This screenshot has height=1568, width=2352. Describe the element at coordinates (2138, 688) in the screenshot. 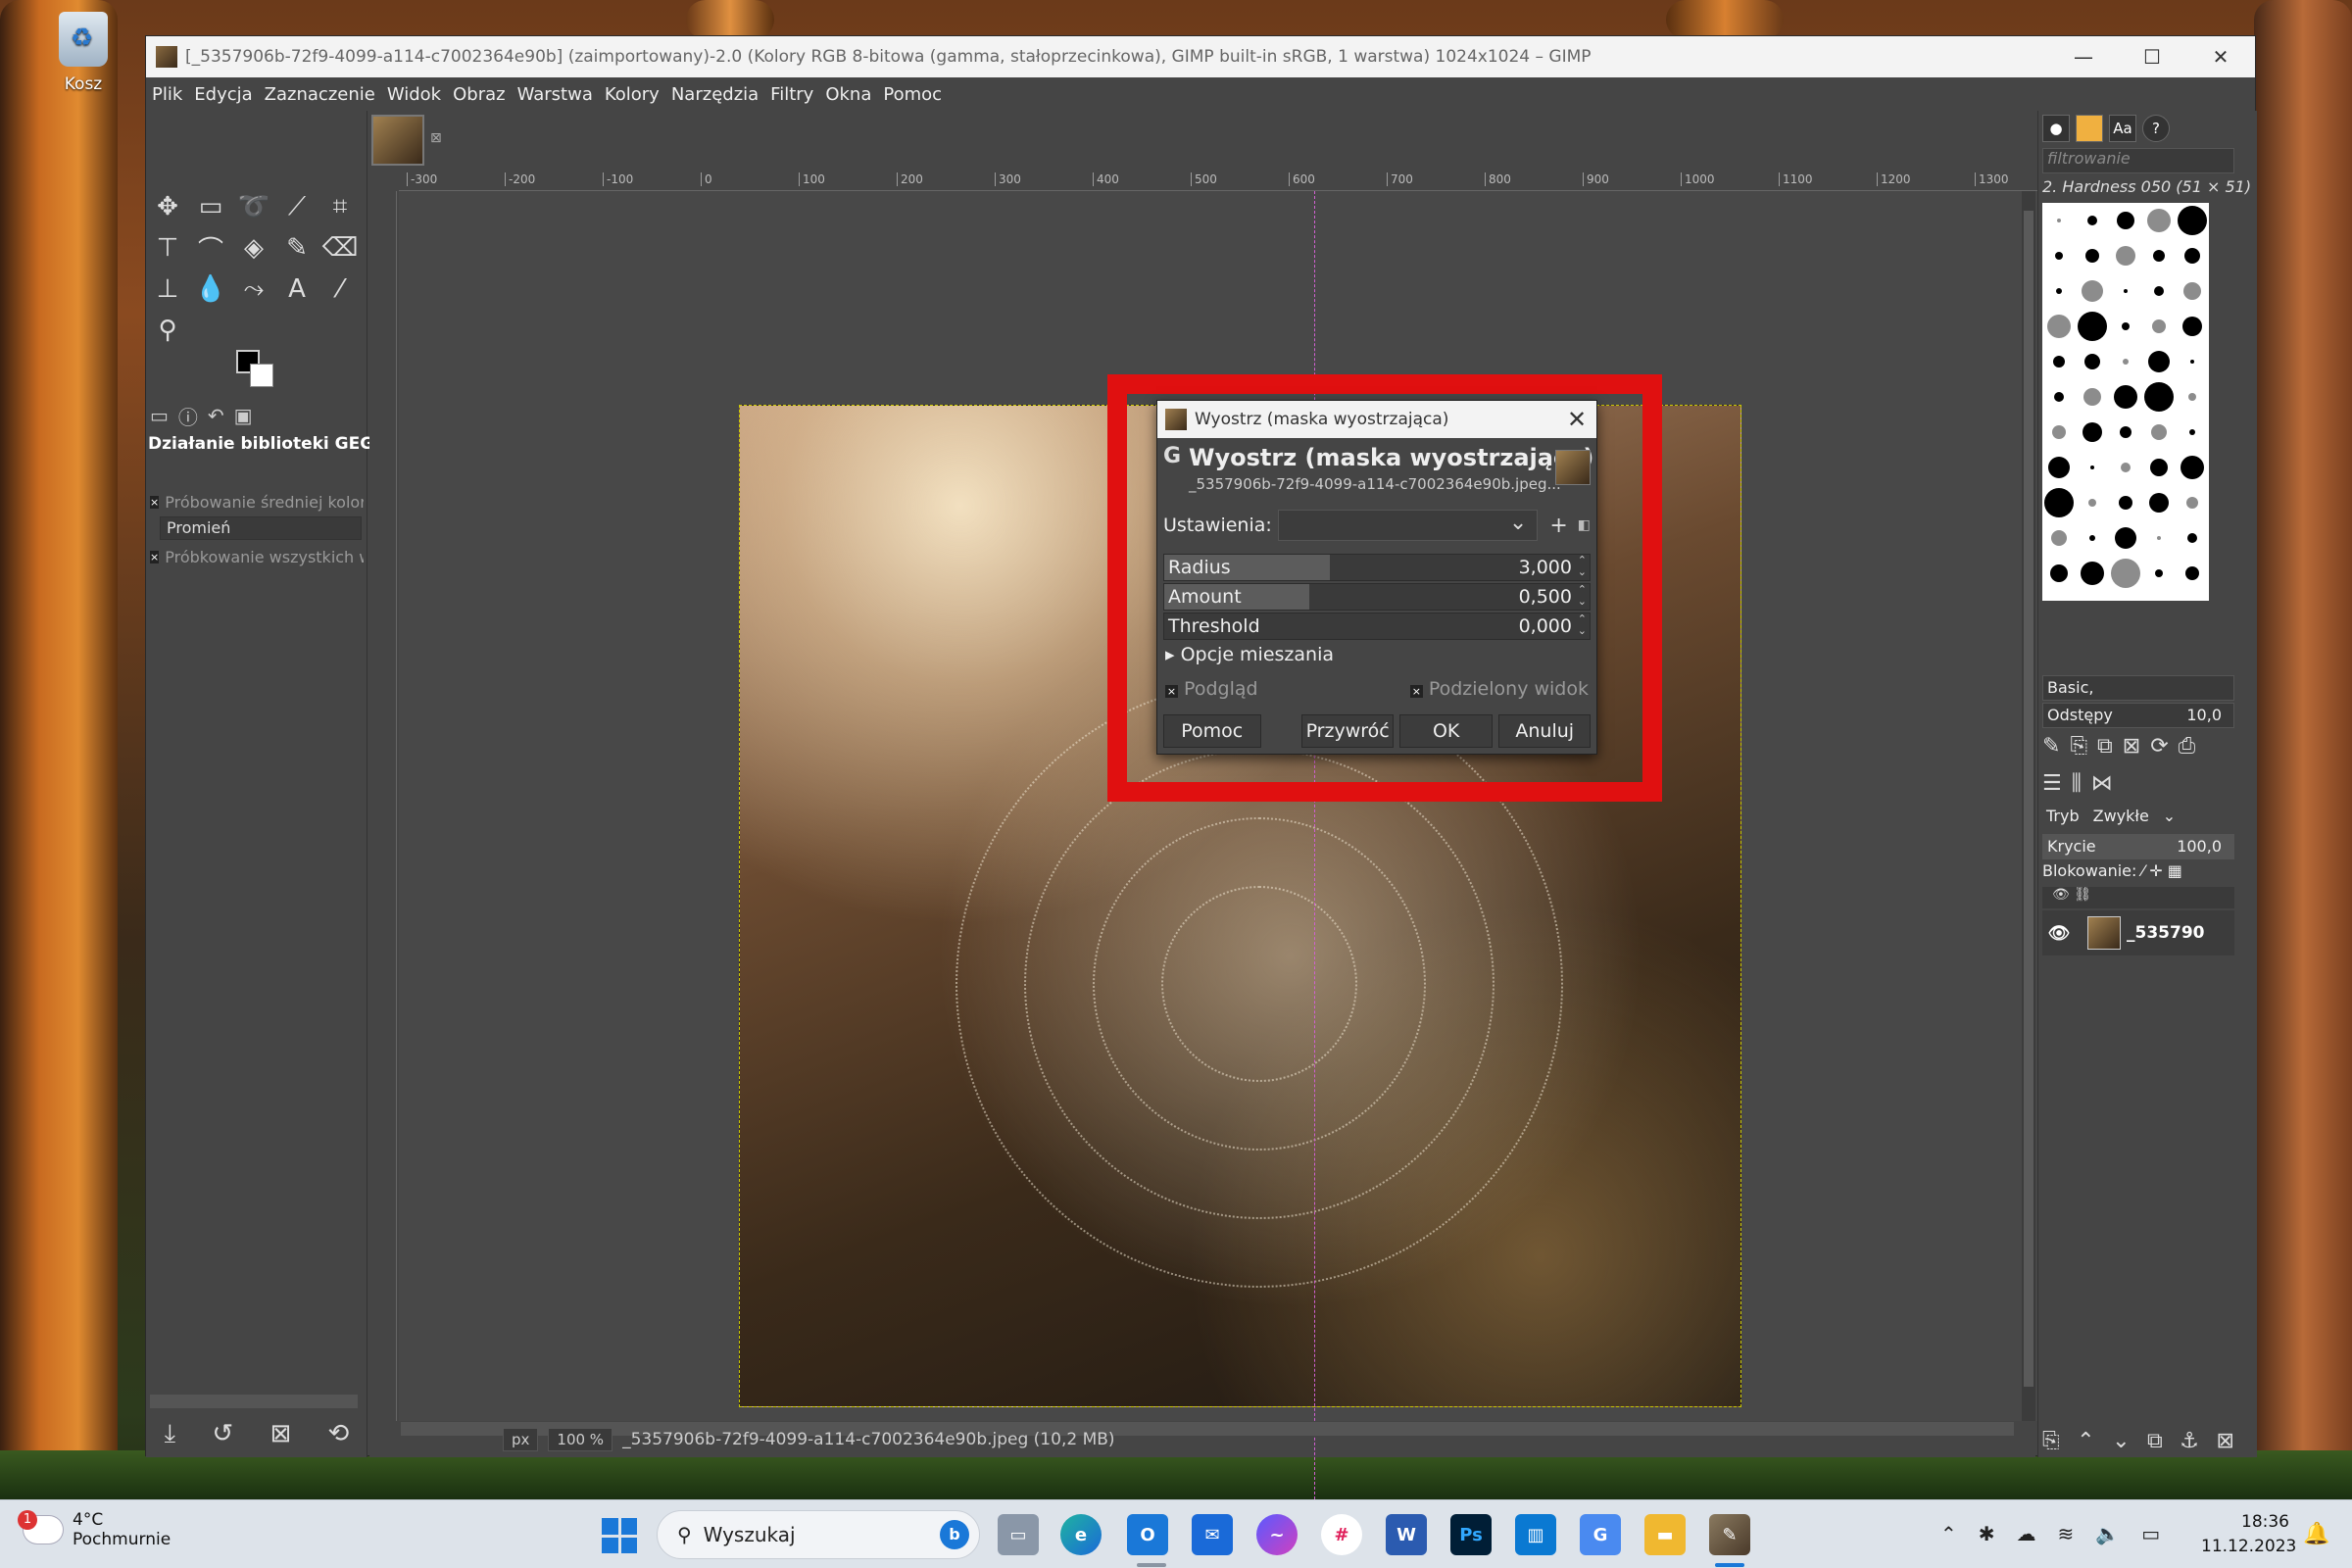

I see `brush-preset-select: Basic,` at that location.